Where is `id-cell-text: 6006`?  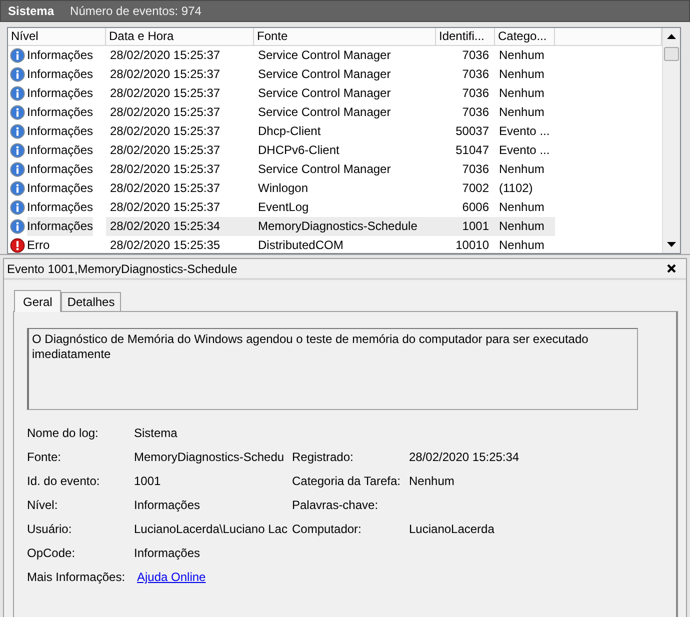
id-cell-text: 6006 is located at coordinates (475, 207).